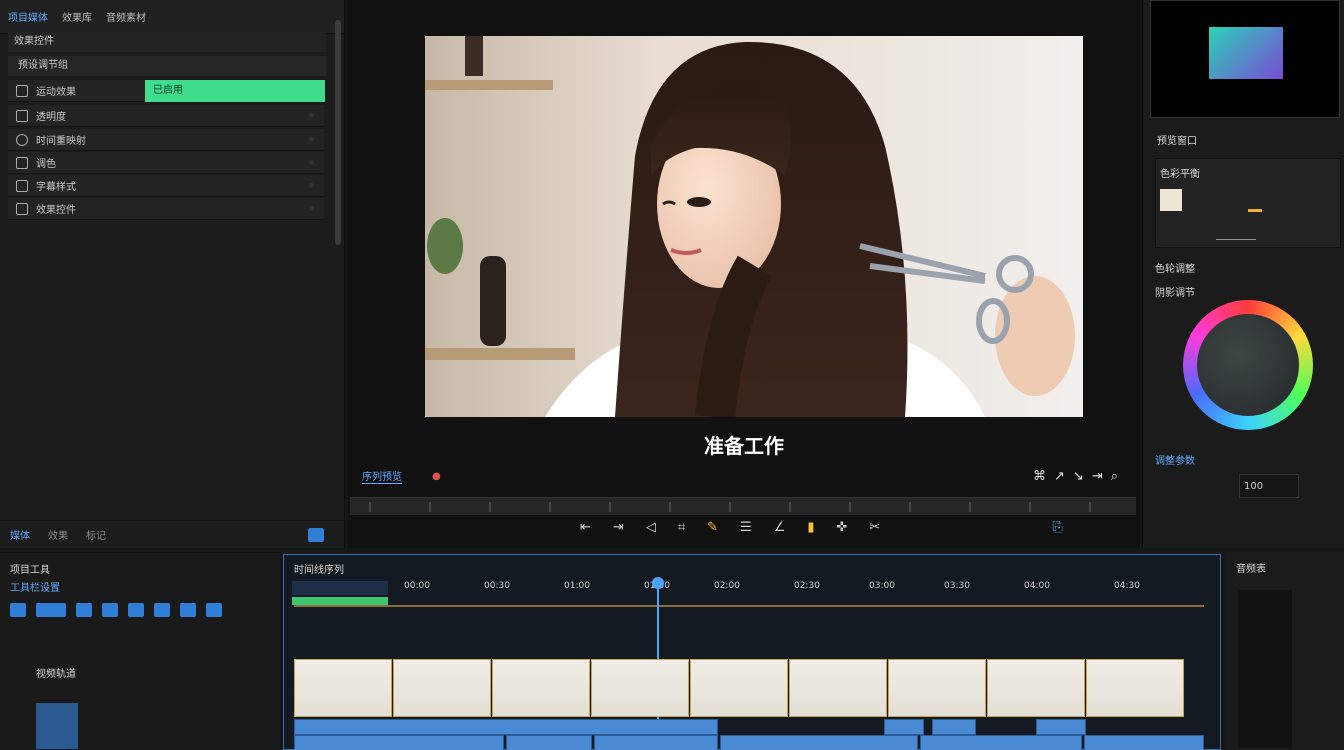 Image resolution: width=1344 pixels, height=750 pixels. Describe the element at coordinates (744, 446) in the screenshot. I see `caption-subtitle: 准备工作` at that location.